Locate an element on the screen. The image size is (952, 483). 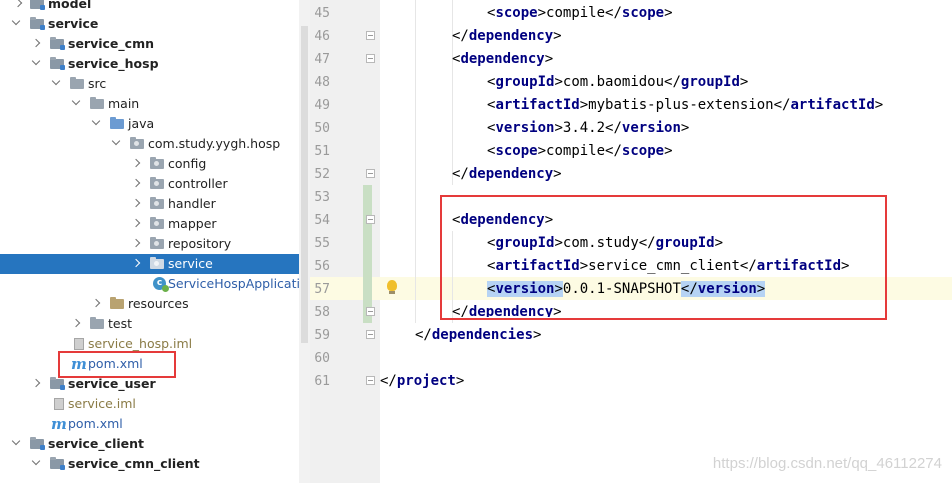
line-number: 57 is located at coordinates (322, 289).